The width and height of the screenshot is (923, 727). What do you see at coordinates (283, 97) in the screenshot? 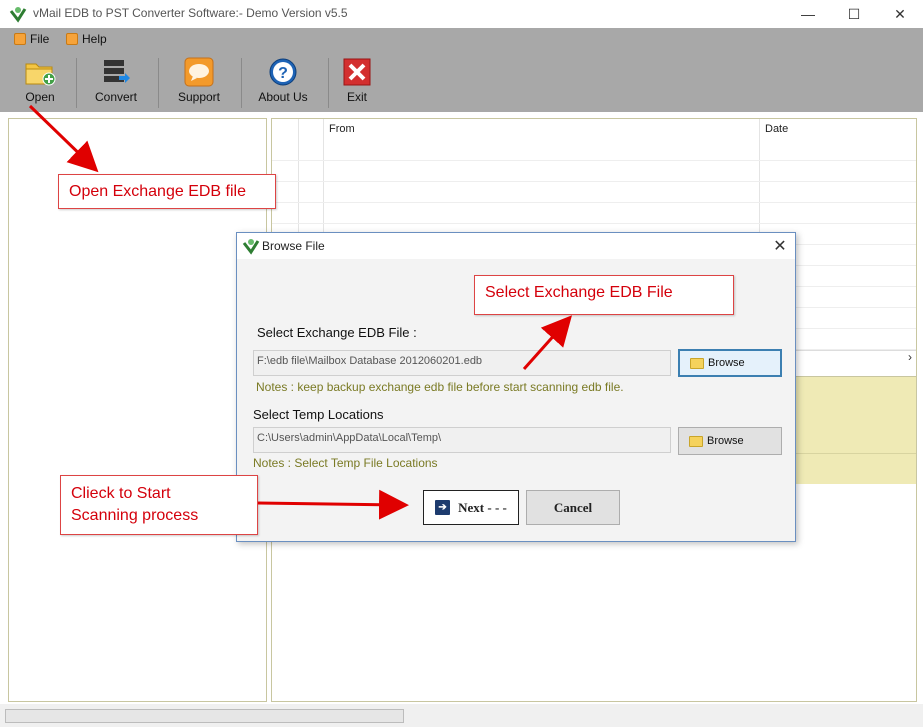
I see `about-us-label: About Us` at bounding box center [283, 97].